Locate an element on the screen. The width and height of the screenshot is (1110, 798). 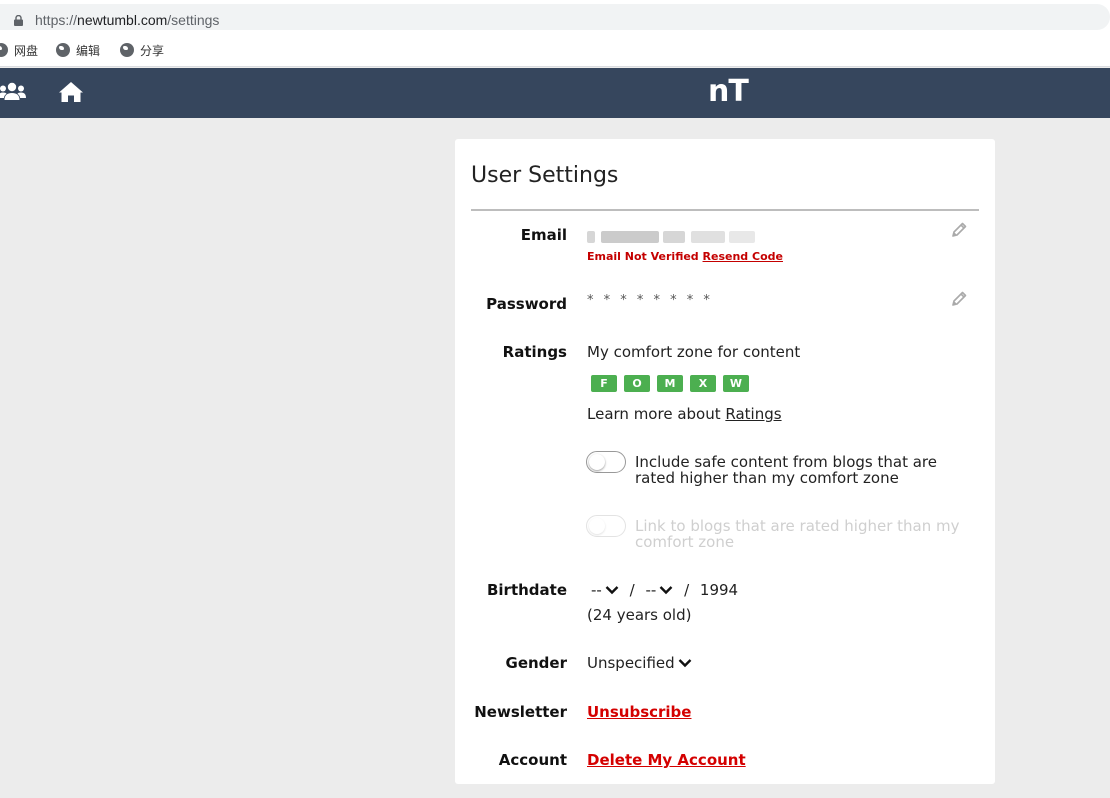
learn-more-prefix: Learn more about is located at coordinates (656, 414).